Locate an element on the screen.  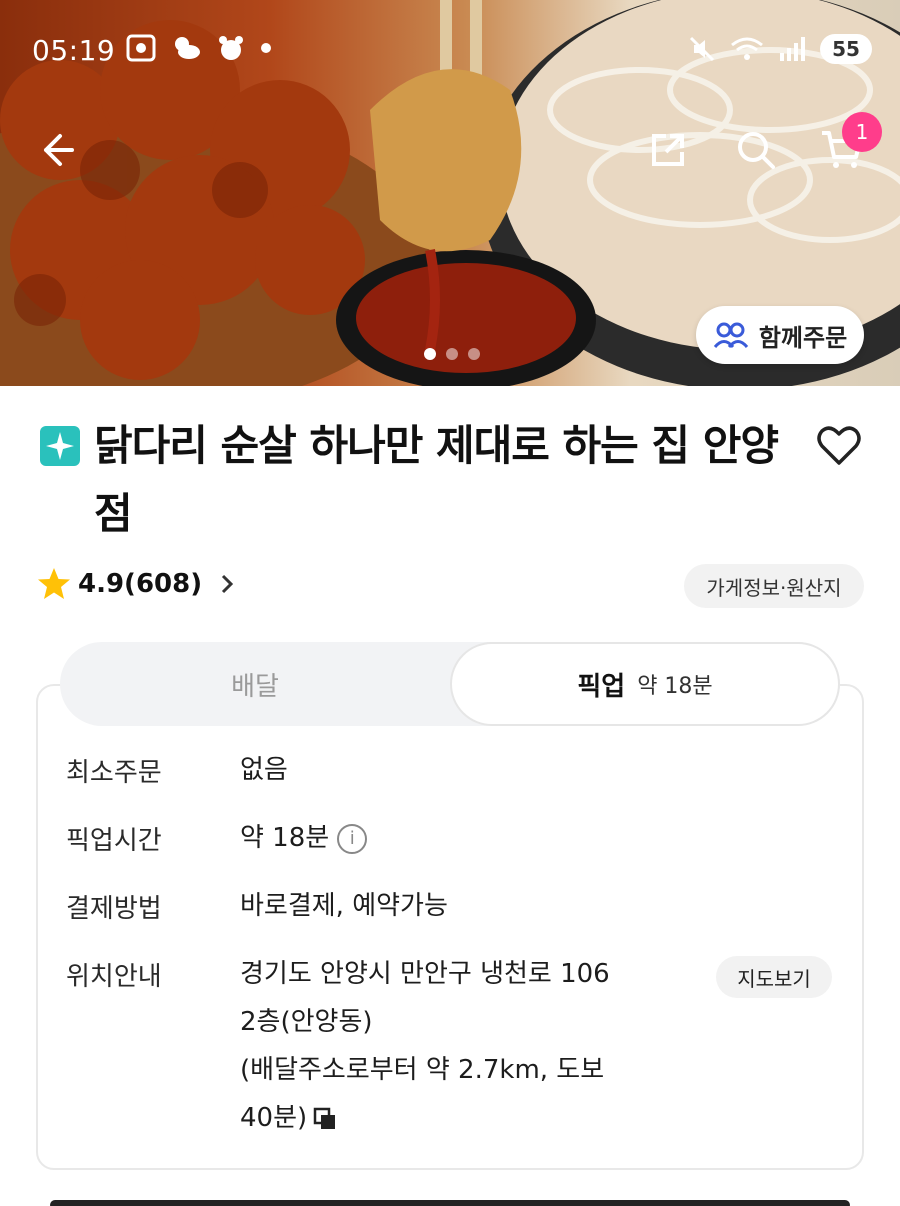
payment-label: 결제방법 is located at coordinates (114, 909).